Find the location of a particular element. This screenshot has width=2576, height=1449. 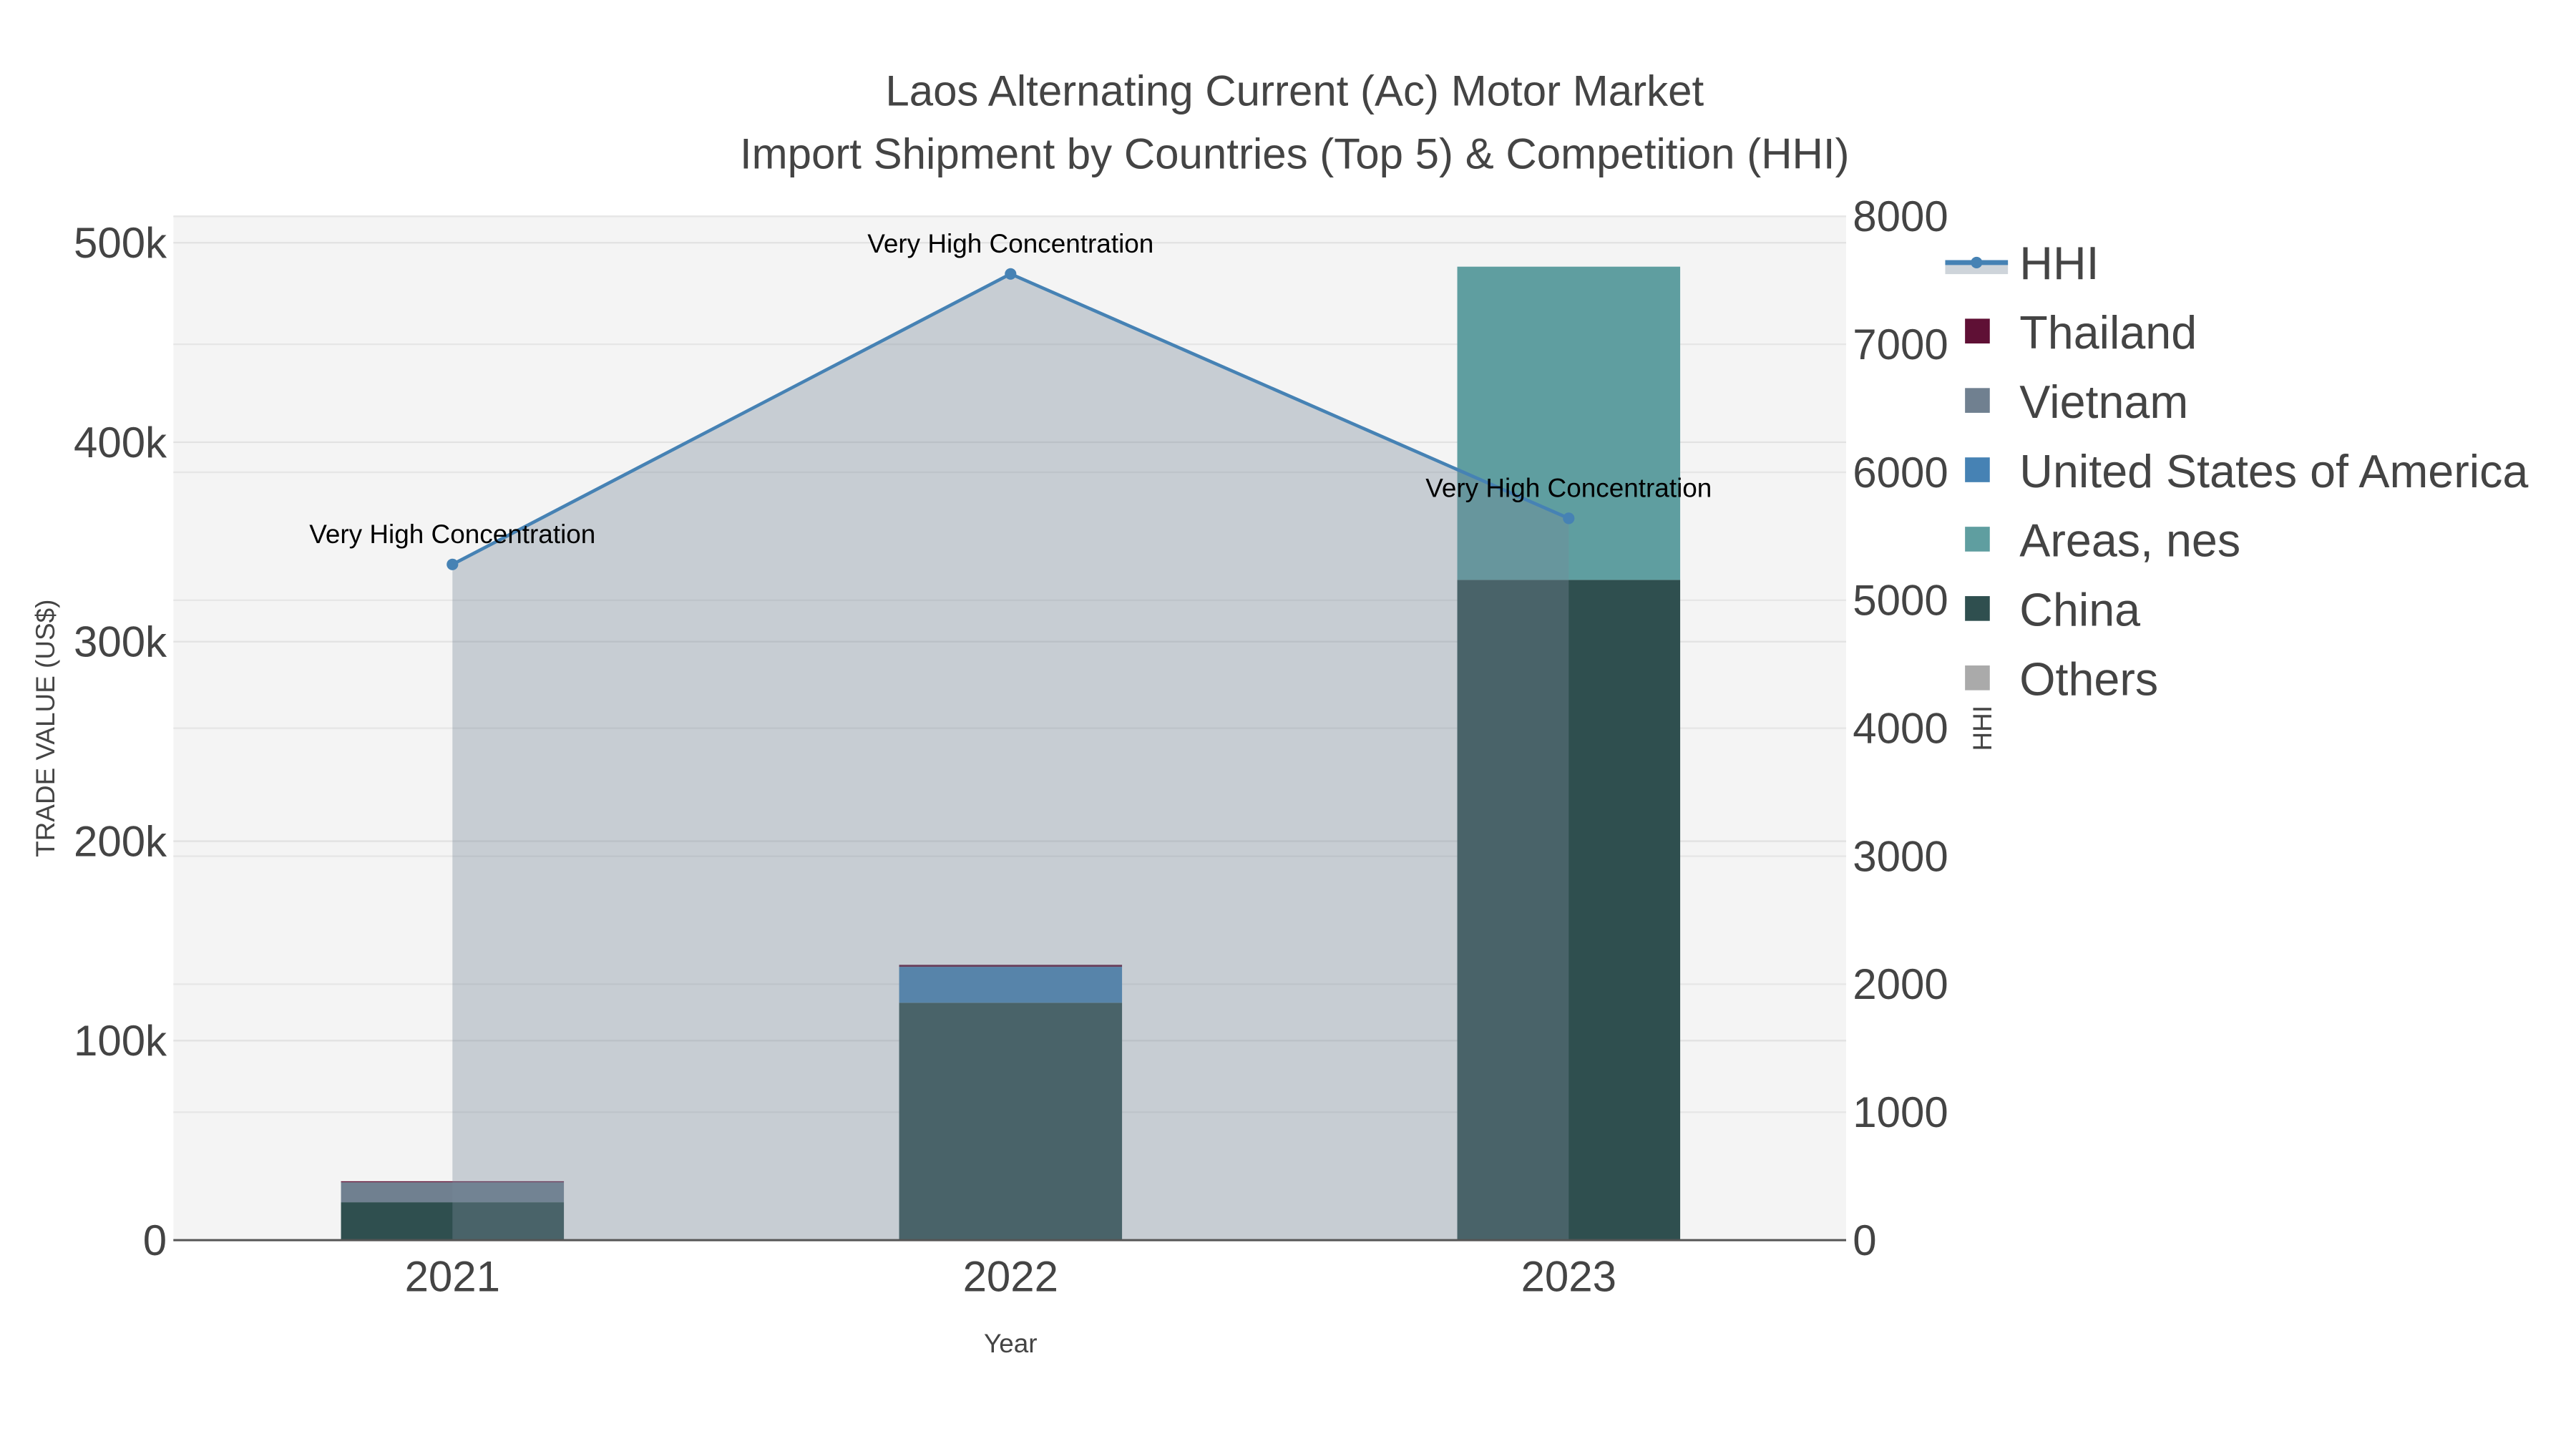

legend-label: Others is located at coordinates (2088, 680).